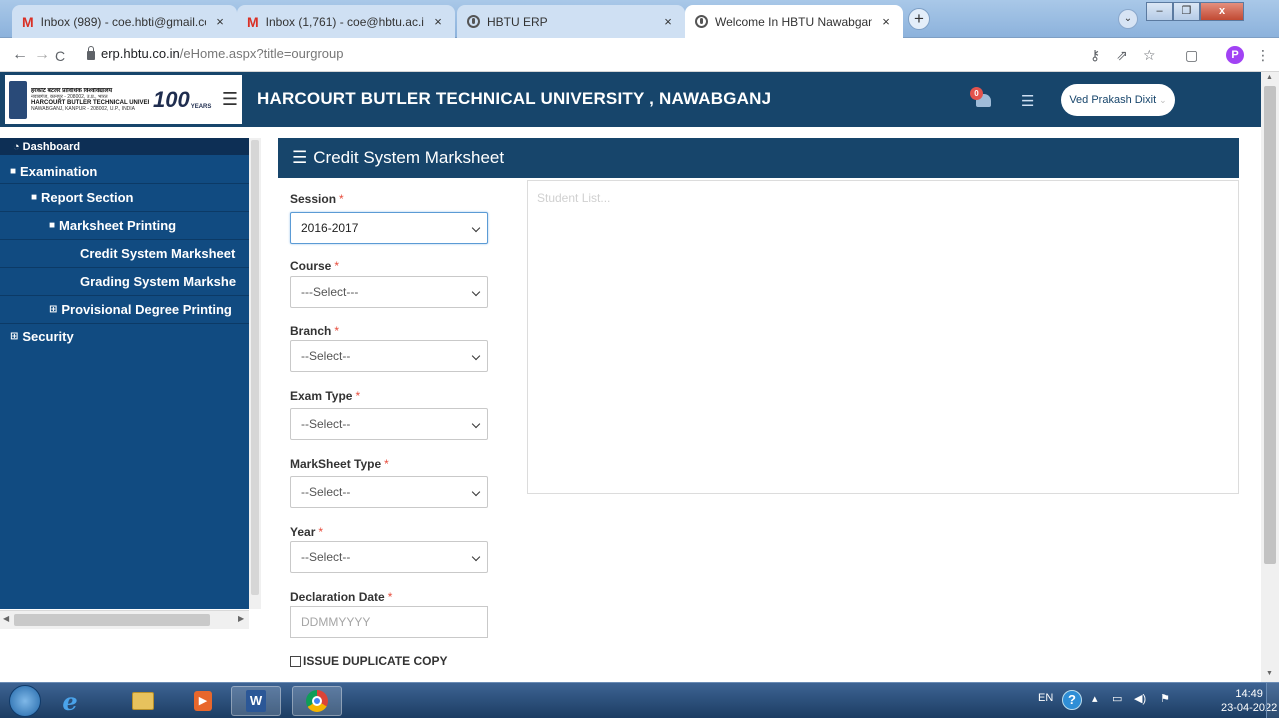 This screenshot has width=1279, height=718. What do you see at coordinates (375, 661) in the screenshot?
I see `duplicate-copy-label: ISSUE DUPLICATE COPY` at bounding box center [375, 661].